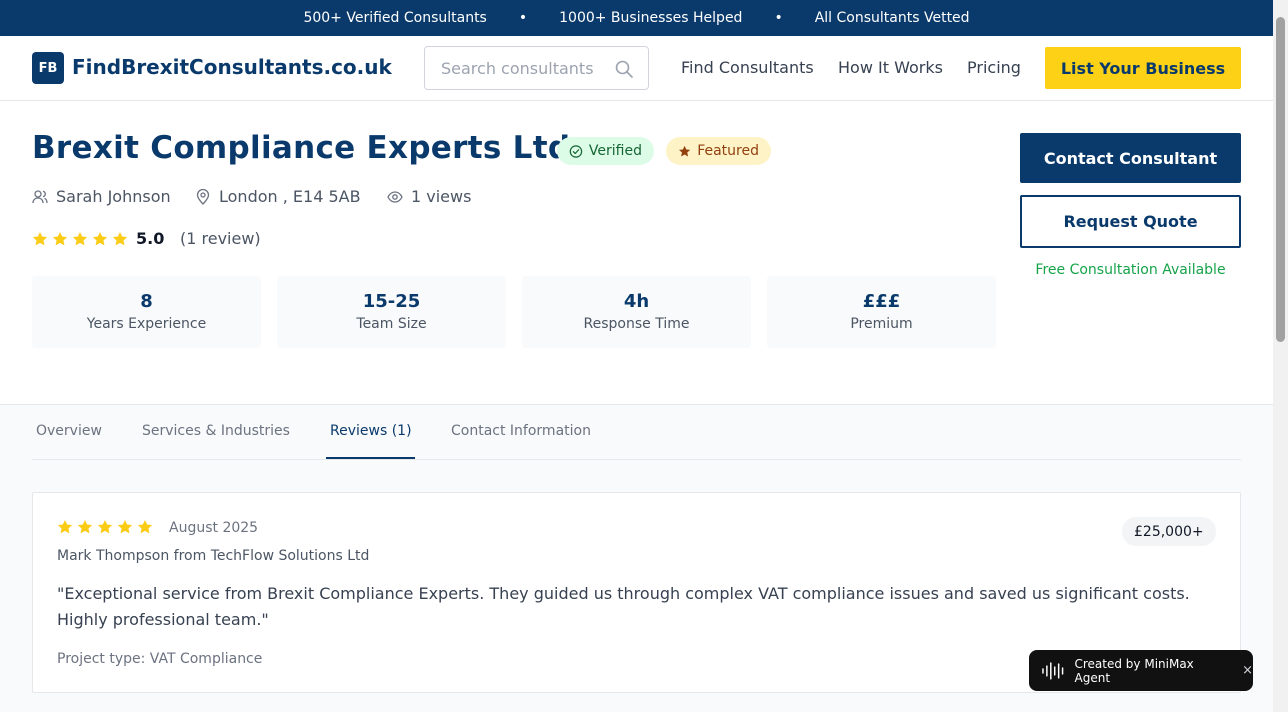  What do you see at coordinates (113, 196) in the screenshot?
I see `contact-person-name: Sarah Johnson` at bounding box center [113, 196].